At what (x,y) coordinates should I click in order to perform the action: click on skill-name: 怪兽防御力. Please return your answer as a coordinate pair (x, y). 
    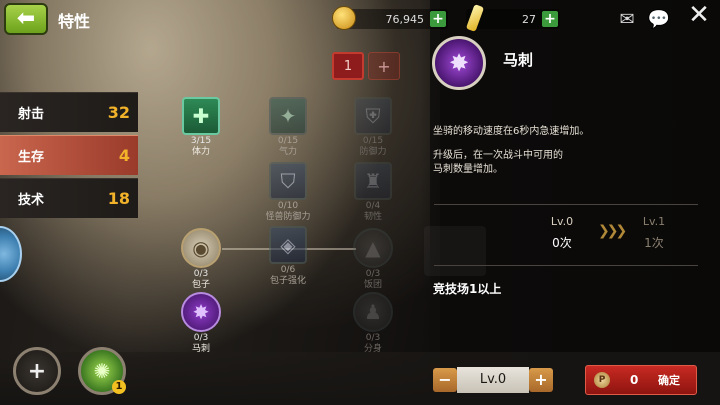
    Looking at the image, I should click on (288, 217).